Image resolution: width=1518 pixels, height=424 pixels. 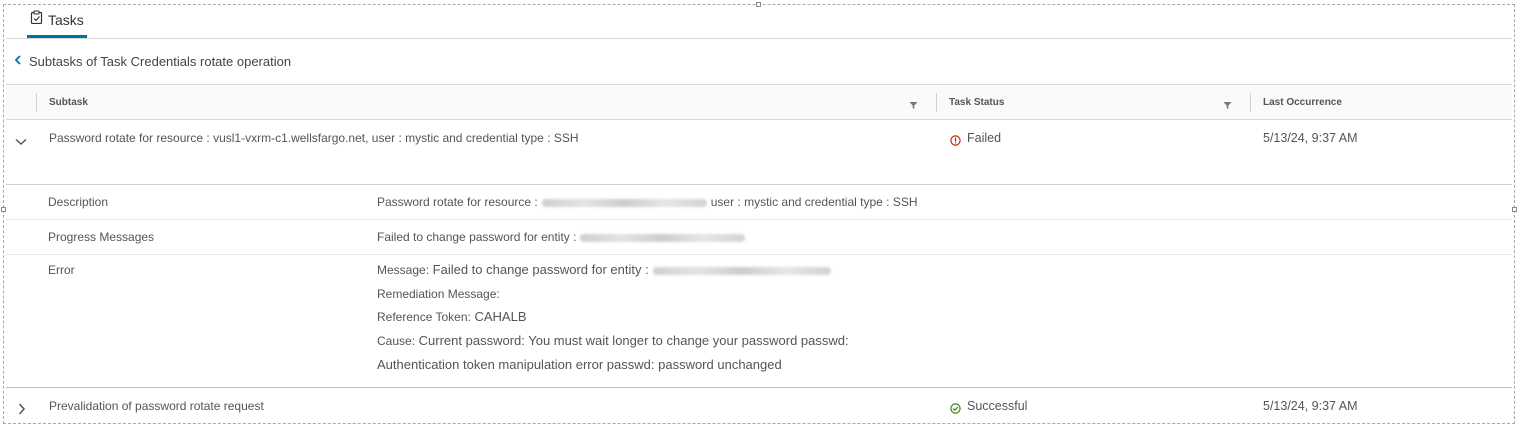 What do you see at coordinates (1302, 102) in the screenshot?
I see `column-header-last-occurrence: Last Occurrence` at bounding box center [1302, 102].